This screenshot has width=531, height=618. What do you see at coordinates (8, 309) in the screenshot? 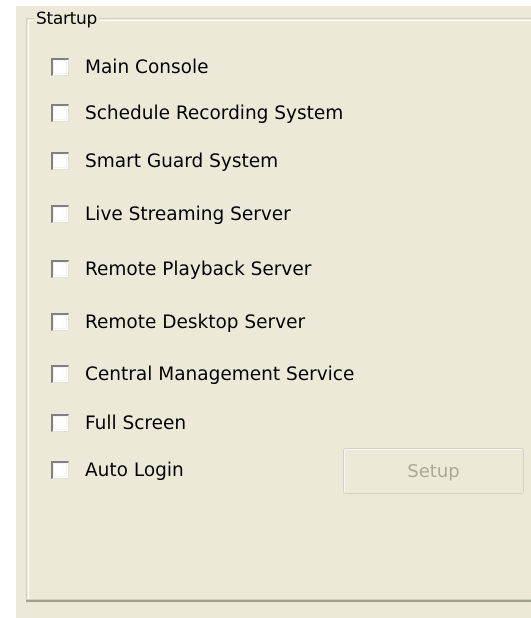
I see `left-margin` at bounding box center [8, 309].